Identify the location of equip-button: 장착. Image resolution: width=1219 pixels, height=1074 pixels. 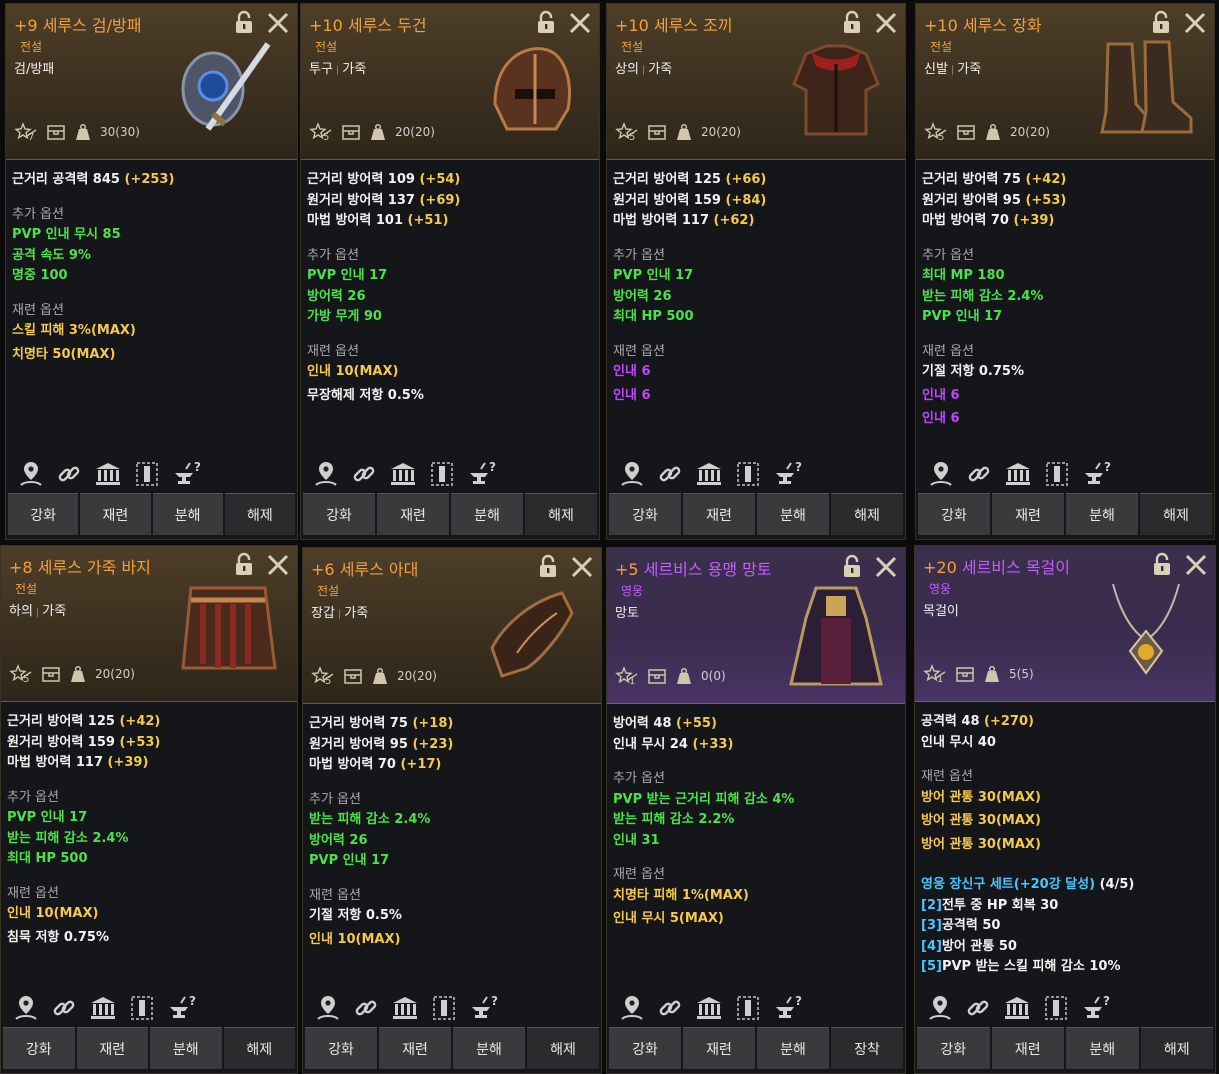
(867, 1048).